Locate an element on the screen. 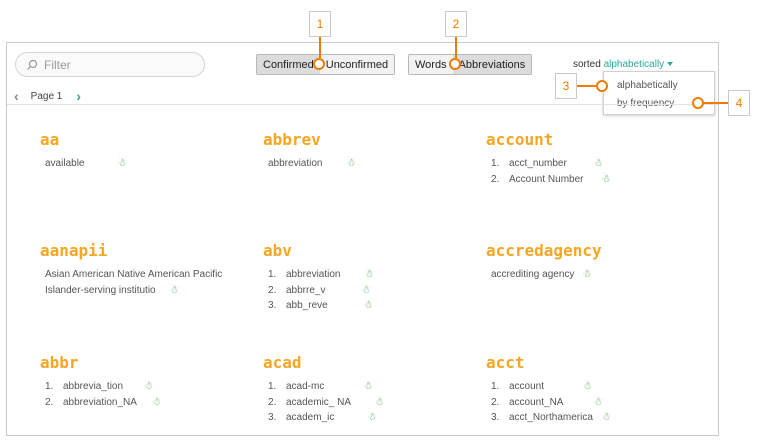  definition-text: acad-mc is located at coordinates (305, 386).